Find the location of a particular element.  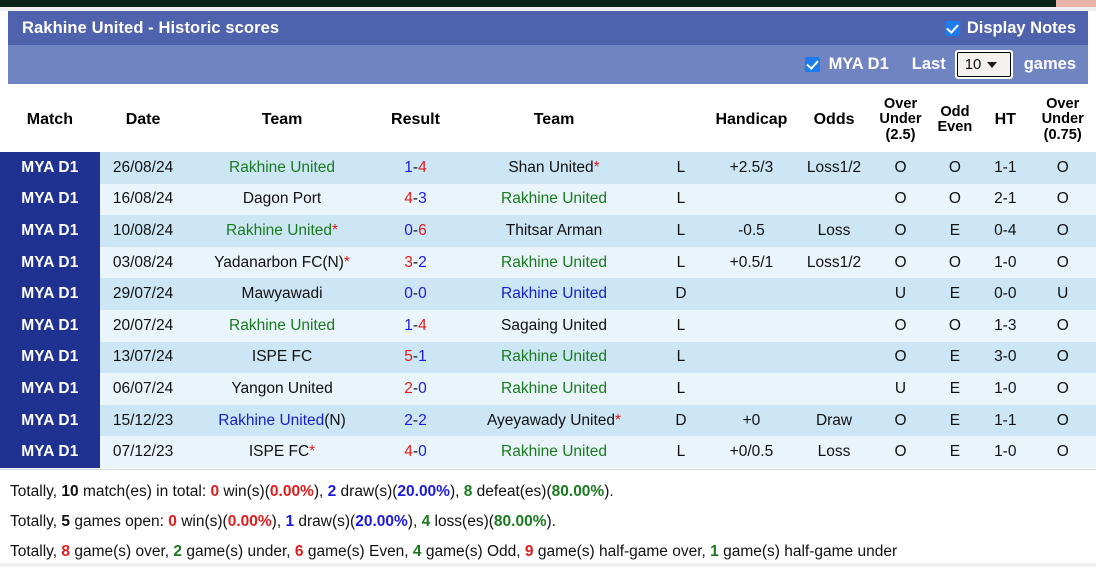

cell-result-away-score: 1 is located at coordinates (422, 357).